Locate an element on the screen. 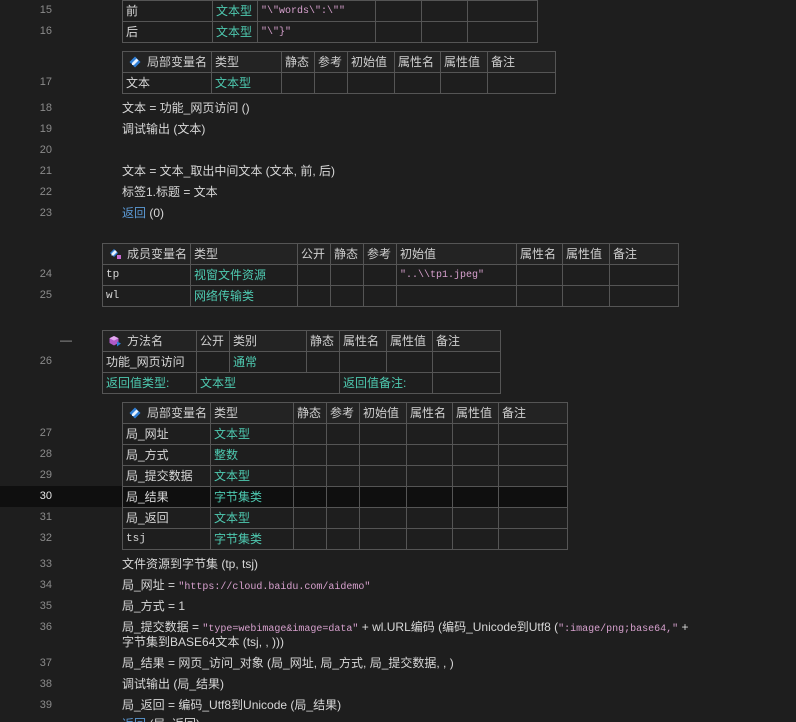 This screenshot has width=796, height=722. code-line: 标签1.标题 = 文本 is located at coordinates (170, 192).